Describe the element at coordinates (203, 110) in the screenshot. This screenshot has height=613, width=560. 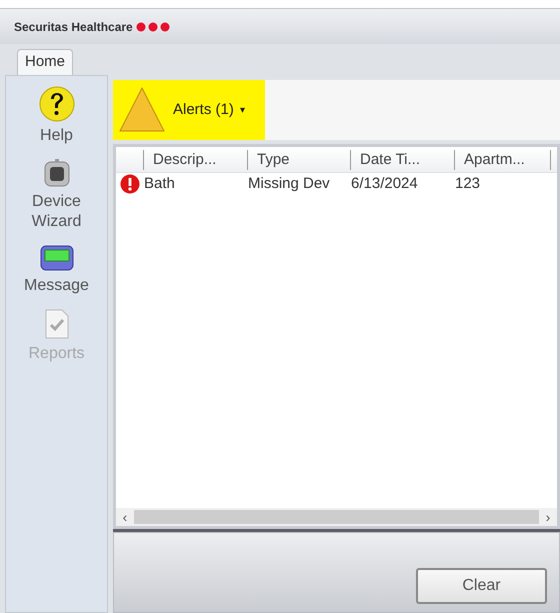
I see `alerts-label: Alerts (1)` at that location.